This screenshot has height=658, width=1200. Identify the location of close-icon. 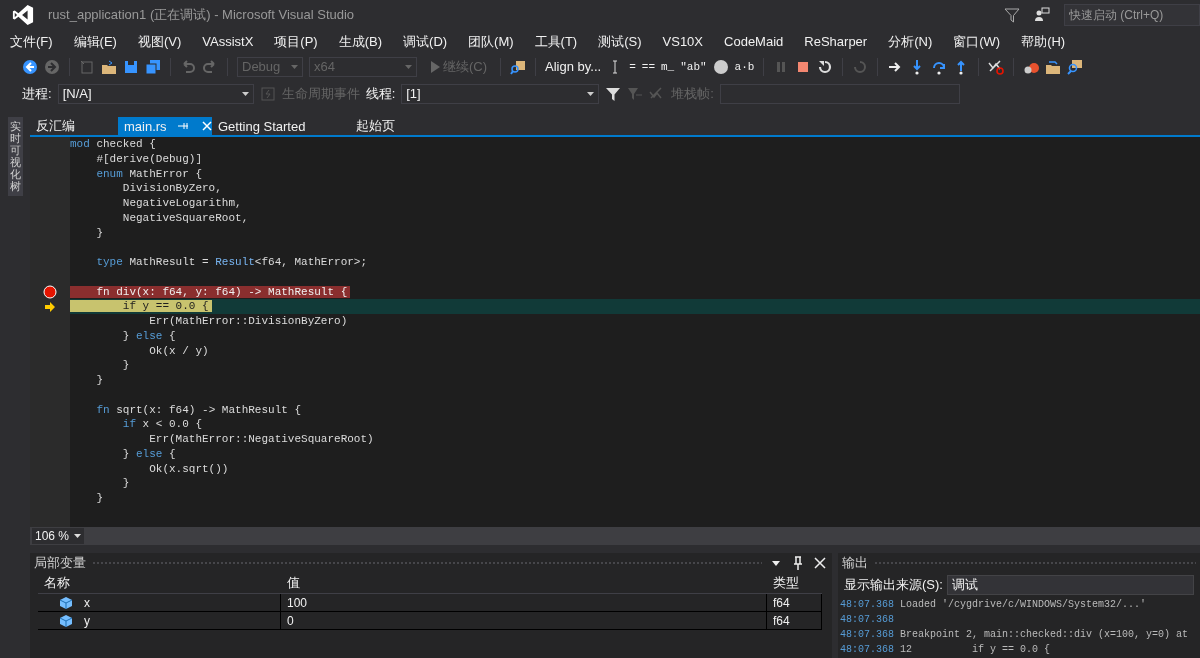
(820, 563).